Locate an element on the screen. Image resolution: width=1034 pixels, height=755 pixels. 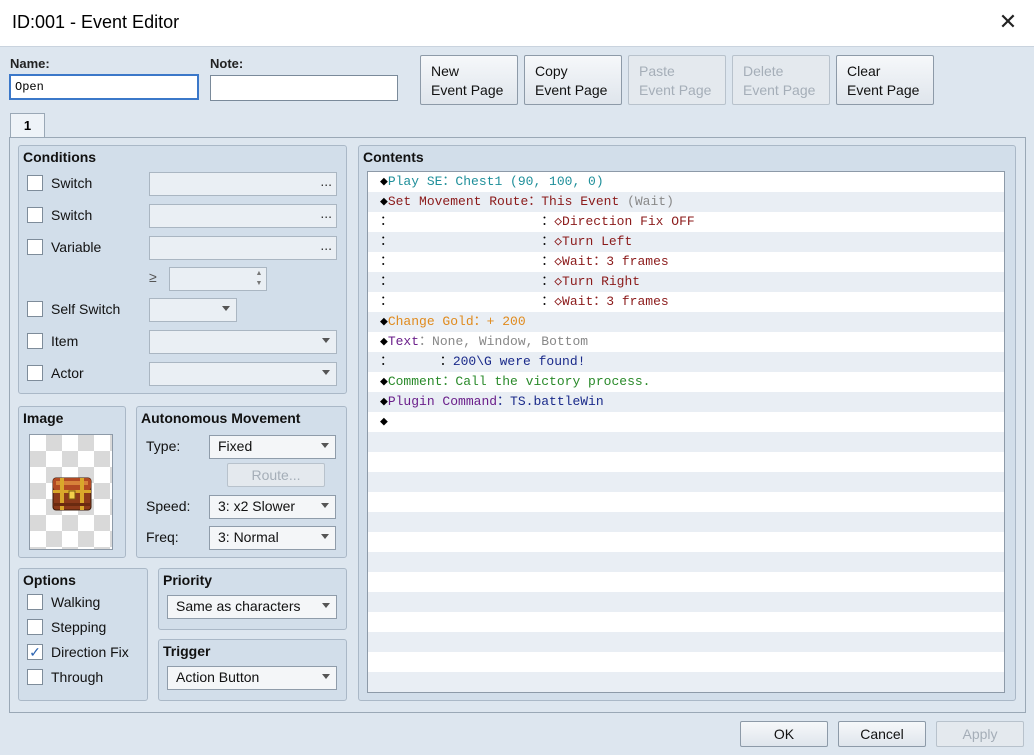
actor-label: Actor is located at coordinates (67, 373).